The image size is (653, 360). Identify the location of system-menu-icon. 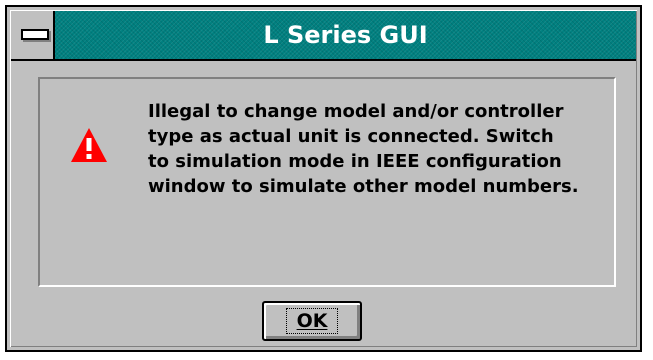
(35, 34).